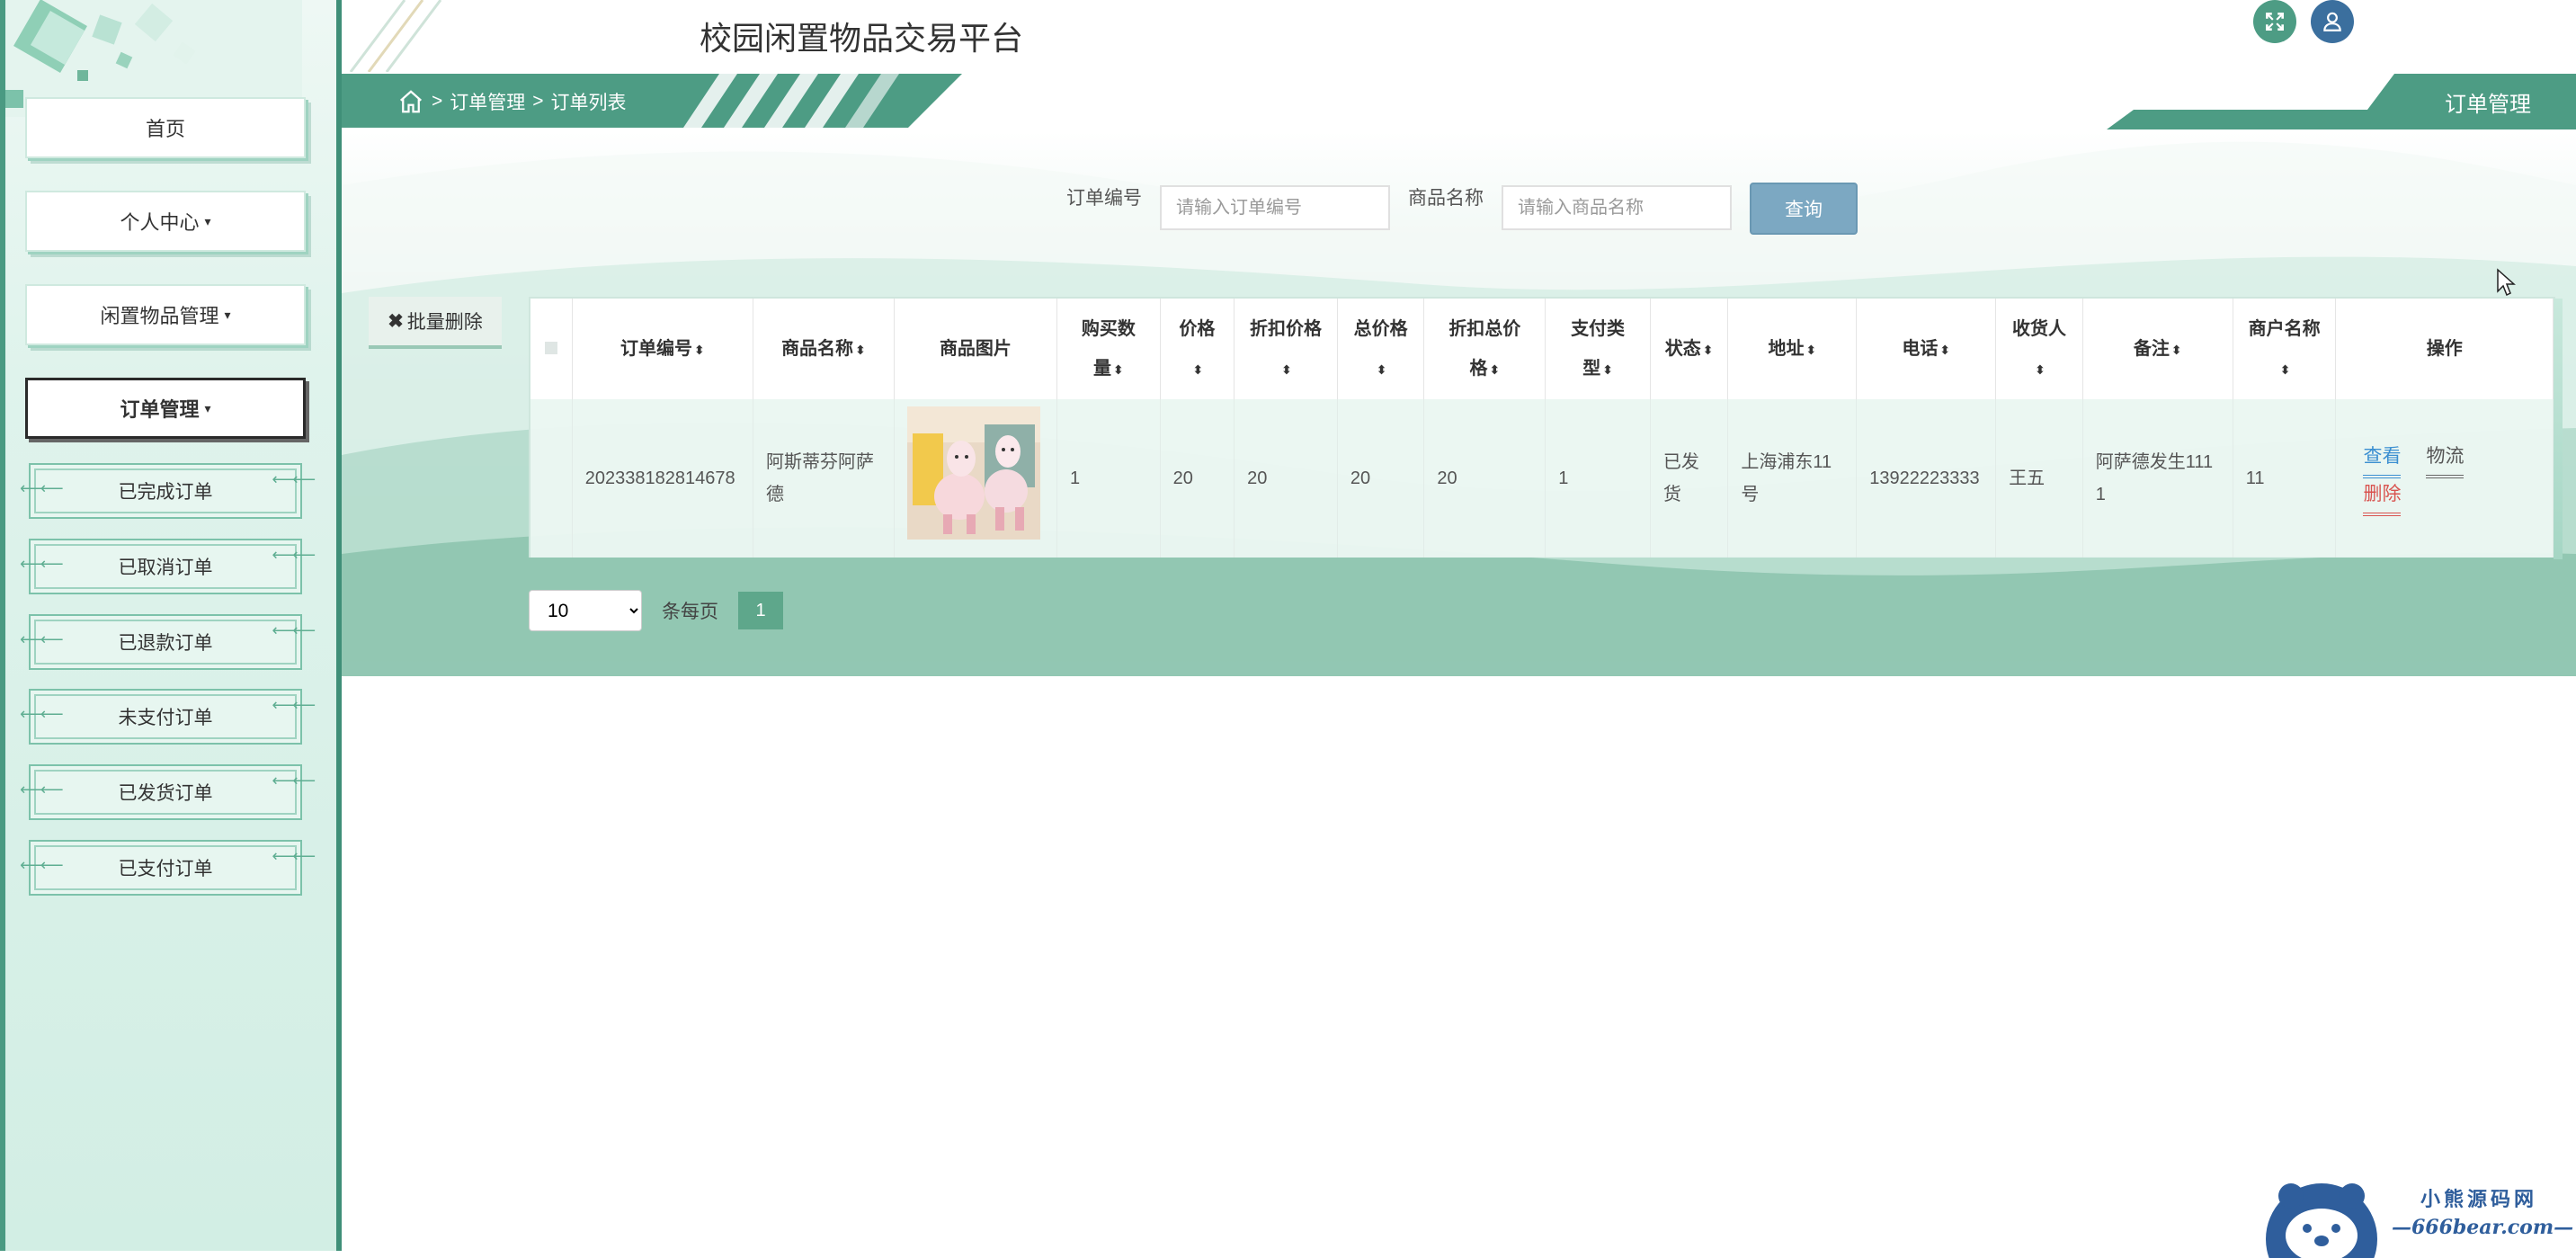 Image resolution: width=2576 pixels, height=1258 pixels. Describe the element at coordinates (2383, 460) in the screenshot. I see `view-button: 查看` at that location.